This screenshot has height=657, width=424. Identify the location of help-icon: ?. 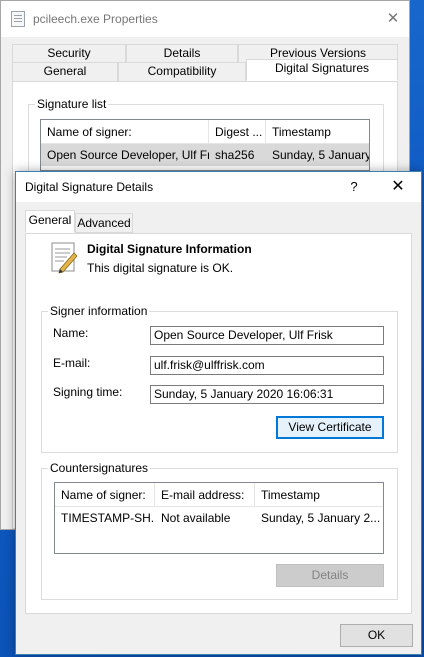
(354, 187).